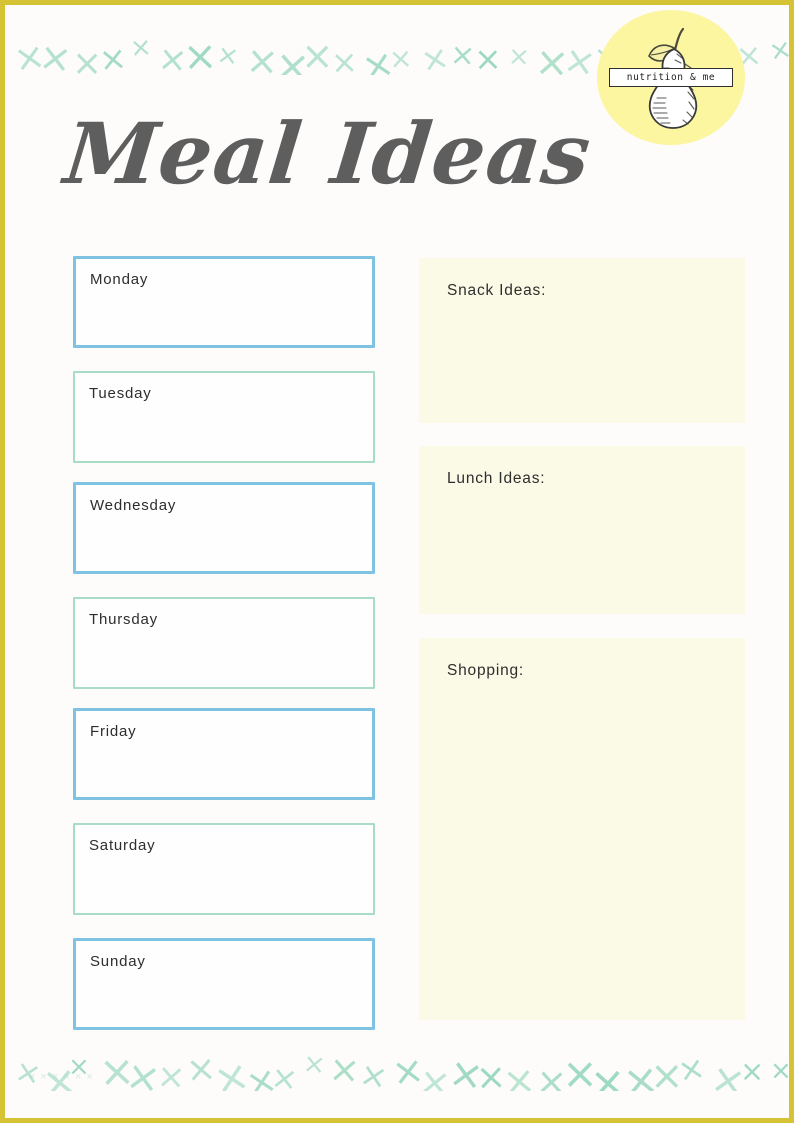  Describe the element at coordinates (582, 340) in the screenshot. I see `panel-snackideas: Snack Ideas:` at that location.